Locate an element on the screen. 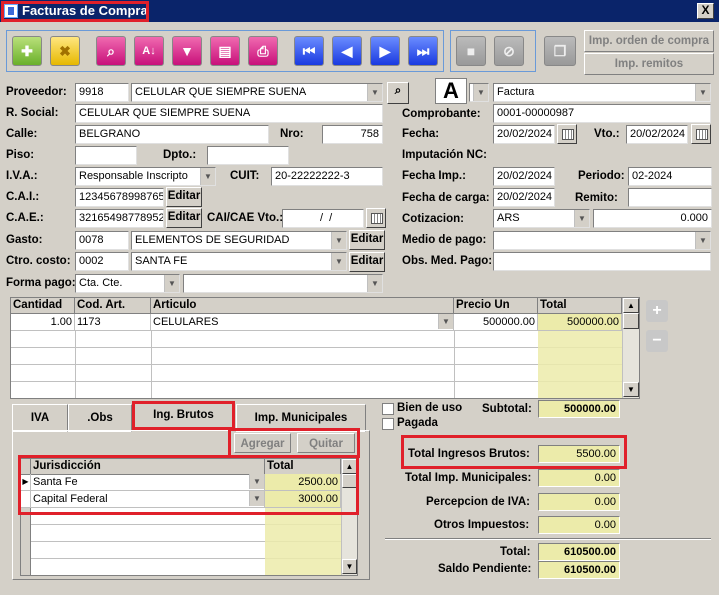 The height and width of the screenshot is (595, 719). scroll-thumb is located at coordinates (631, 321).